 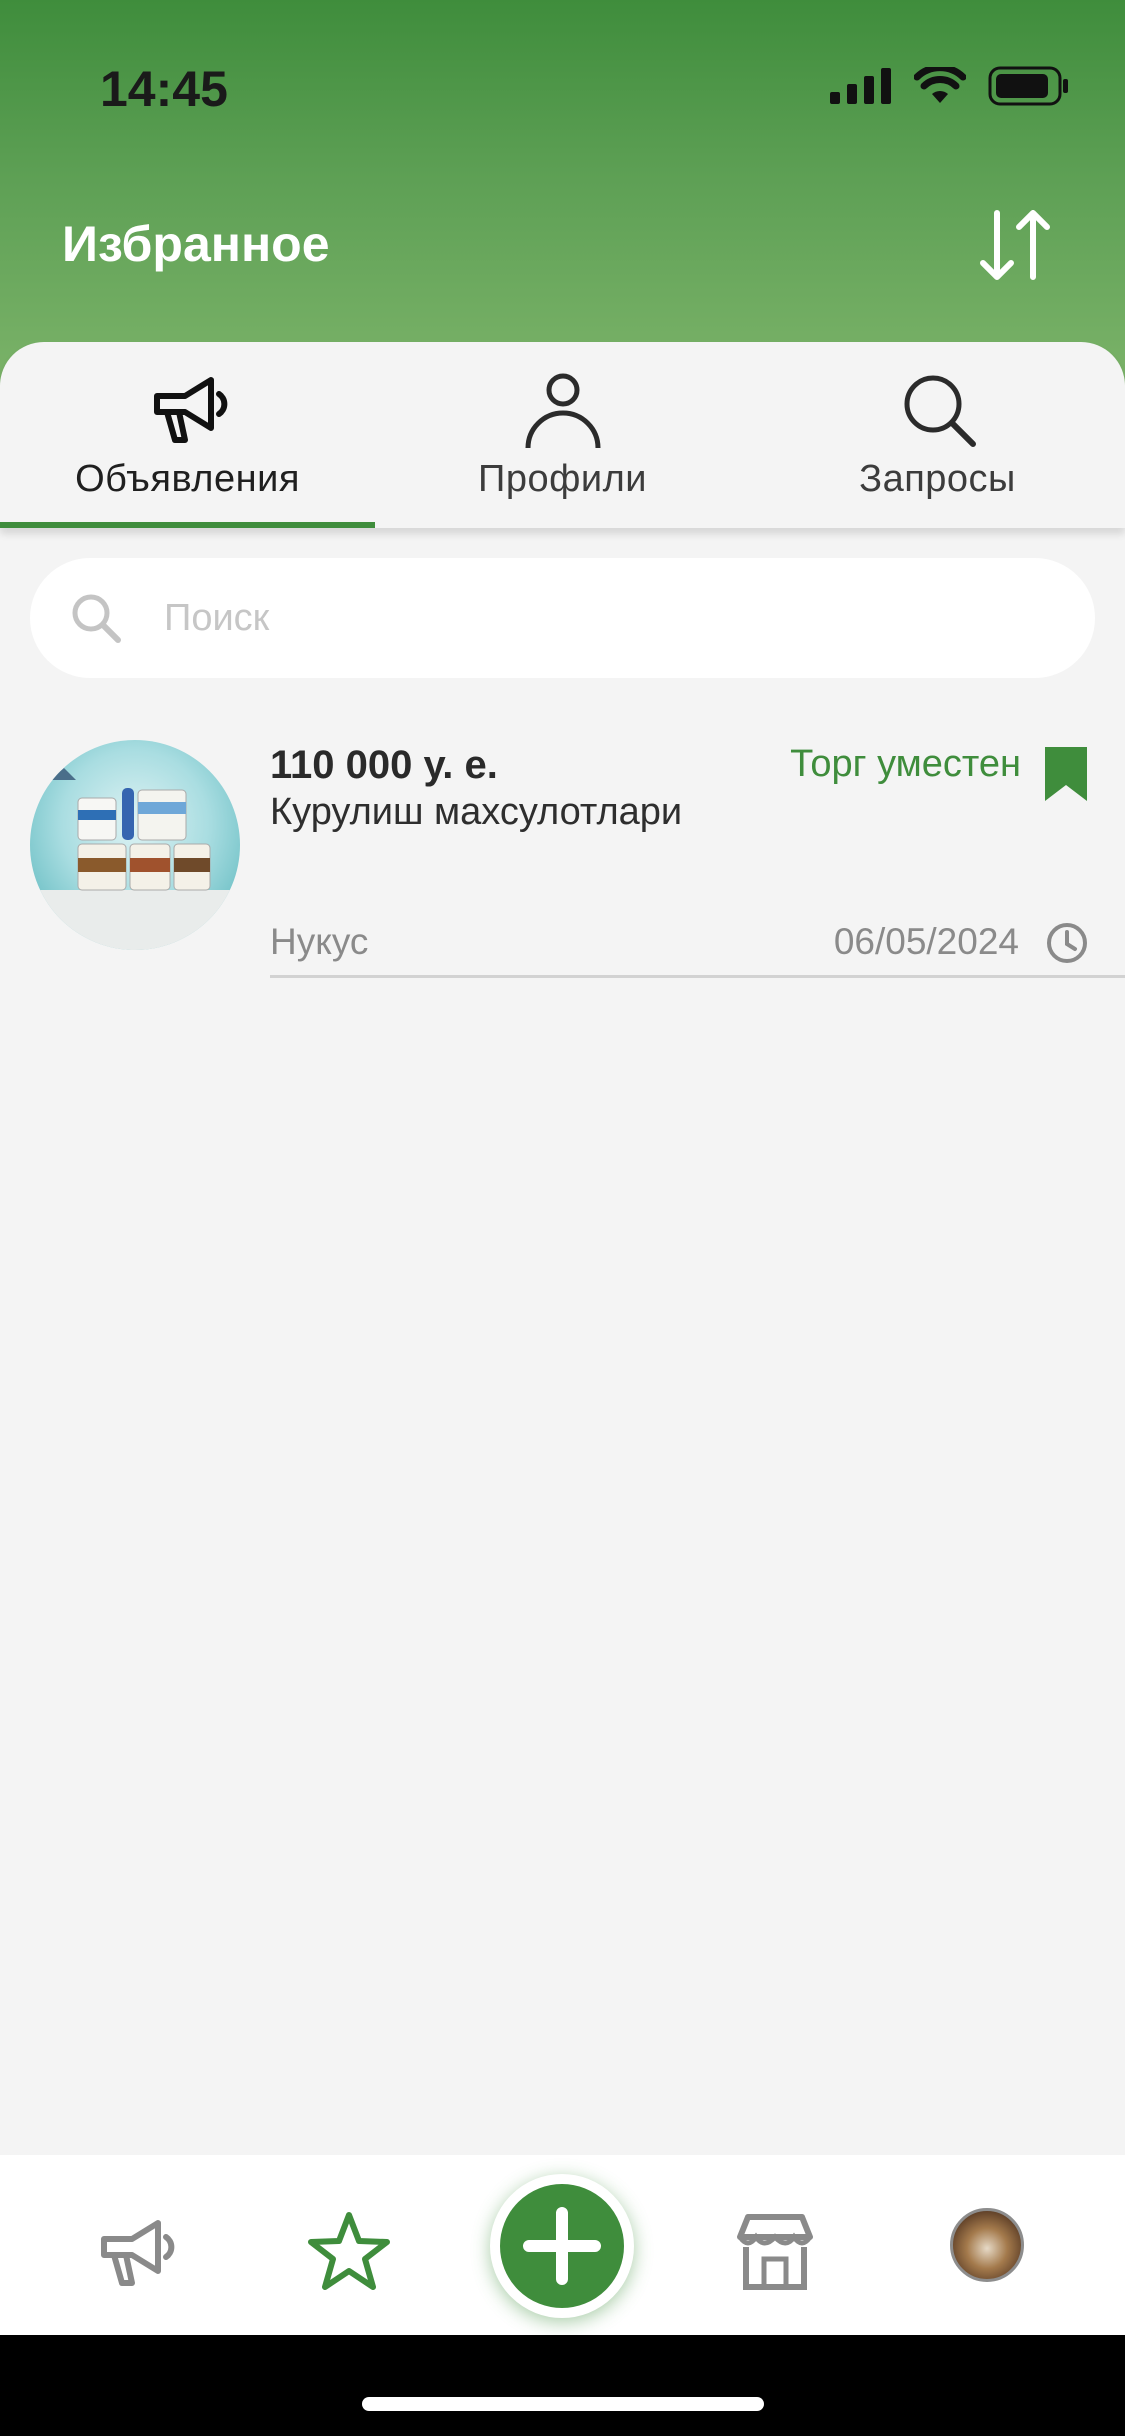 I want to click on search-bar, so click(x=562, y=618).